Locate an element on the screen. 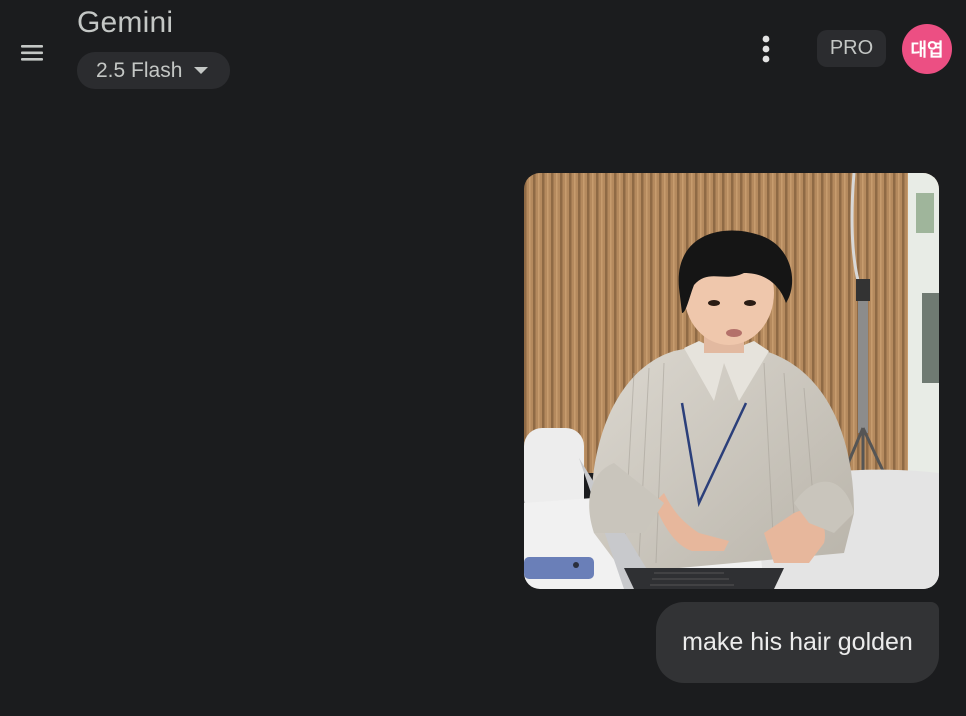  menu-icon is located at coordinates (32, 53).